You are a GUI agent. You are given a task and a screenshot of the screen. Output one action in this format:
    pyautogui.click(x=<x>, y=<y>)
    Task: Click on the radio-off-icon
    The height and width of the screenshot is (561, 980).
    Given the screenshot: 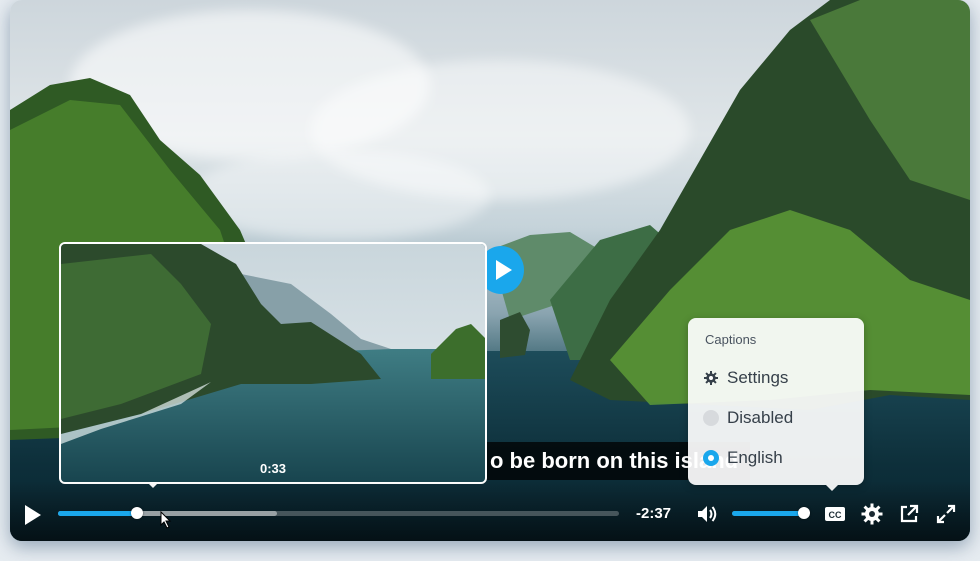 What is the action you would take?
    pyautogui.click(x=711, y=418)
    